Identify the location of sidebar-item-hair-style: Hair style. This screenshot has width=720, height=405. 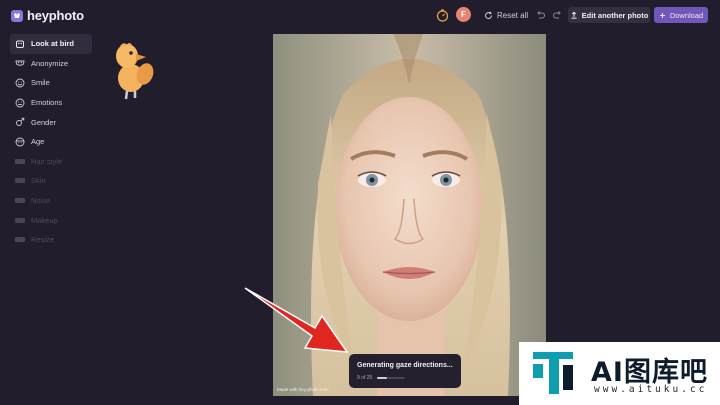
(51, 162).